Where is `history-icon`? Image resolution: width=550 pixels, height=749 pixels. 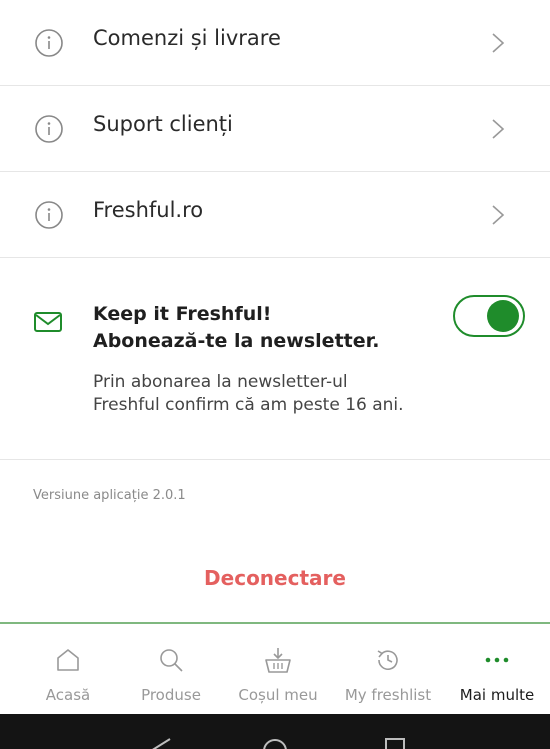 history-icon is located at coordinates (387, 660).